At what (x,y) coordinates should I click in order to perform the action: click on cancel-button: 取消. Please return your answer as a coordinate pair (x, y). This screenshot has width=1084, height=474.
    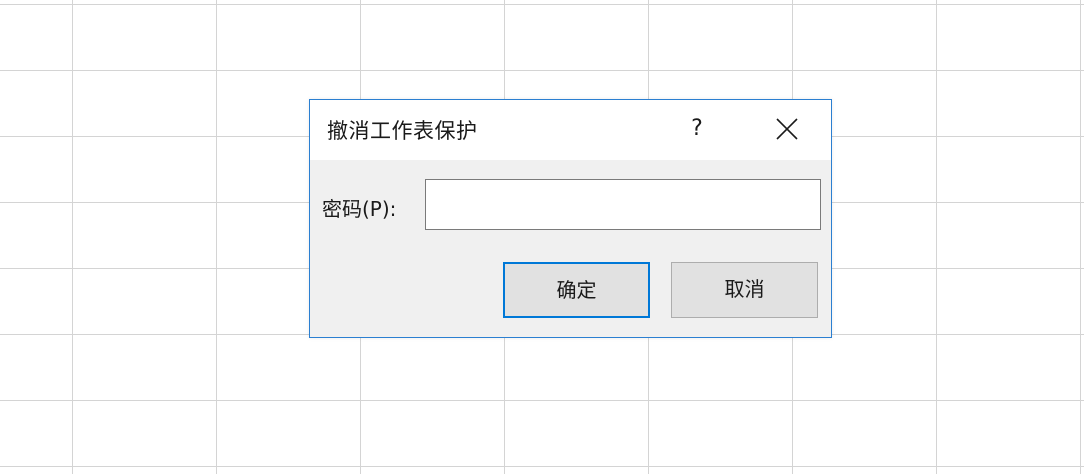
    Looking at the image, I should click on (744, 290).